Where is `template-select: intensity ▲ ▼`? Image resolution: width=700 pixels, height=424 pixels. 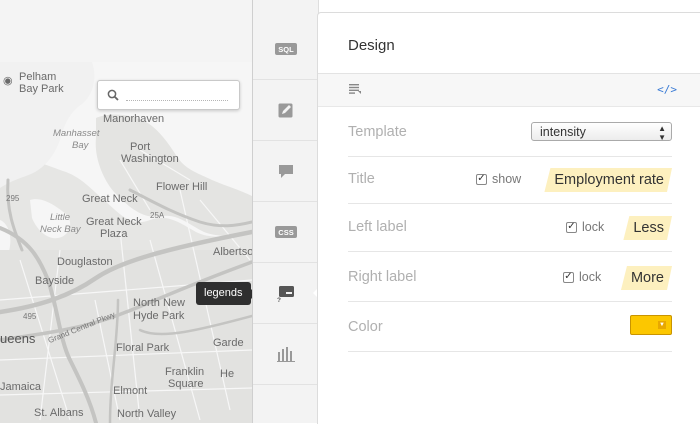 template-select: intensity ▲ ▼ is located at coordinates (601, 132).